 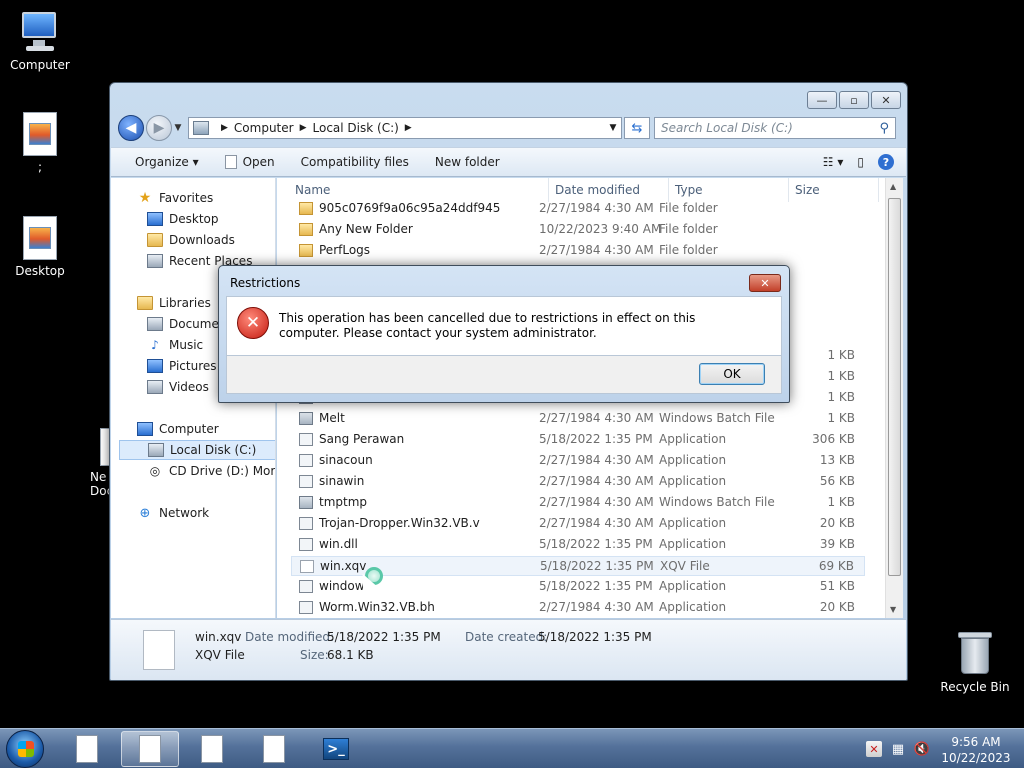 I want to click on organize-button: Organize ▾, so click(x=167, y=162).